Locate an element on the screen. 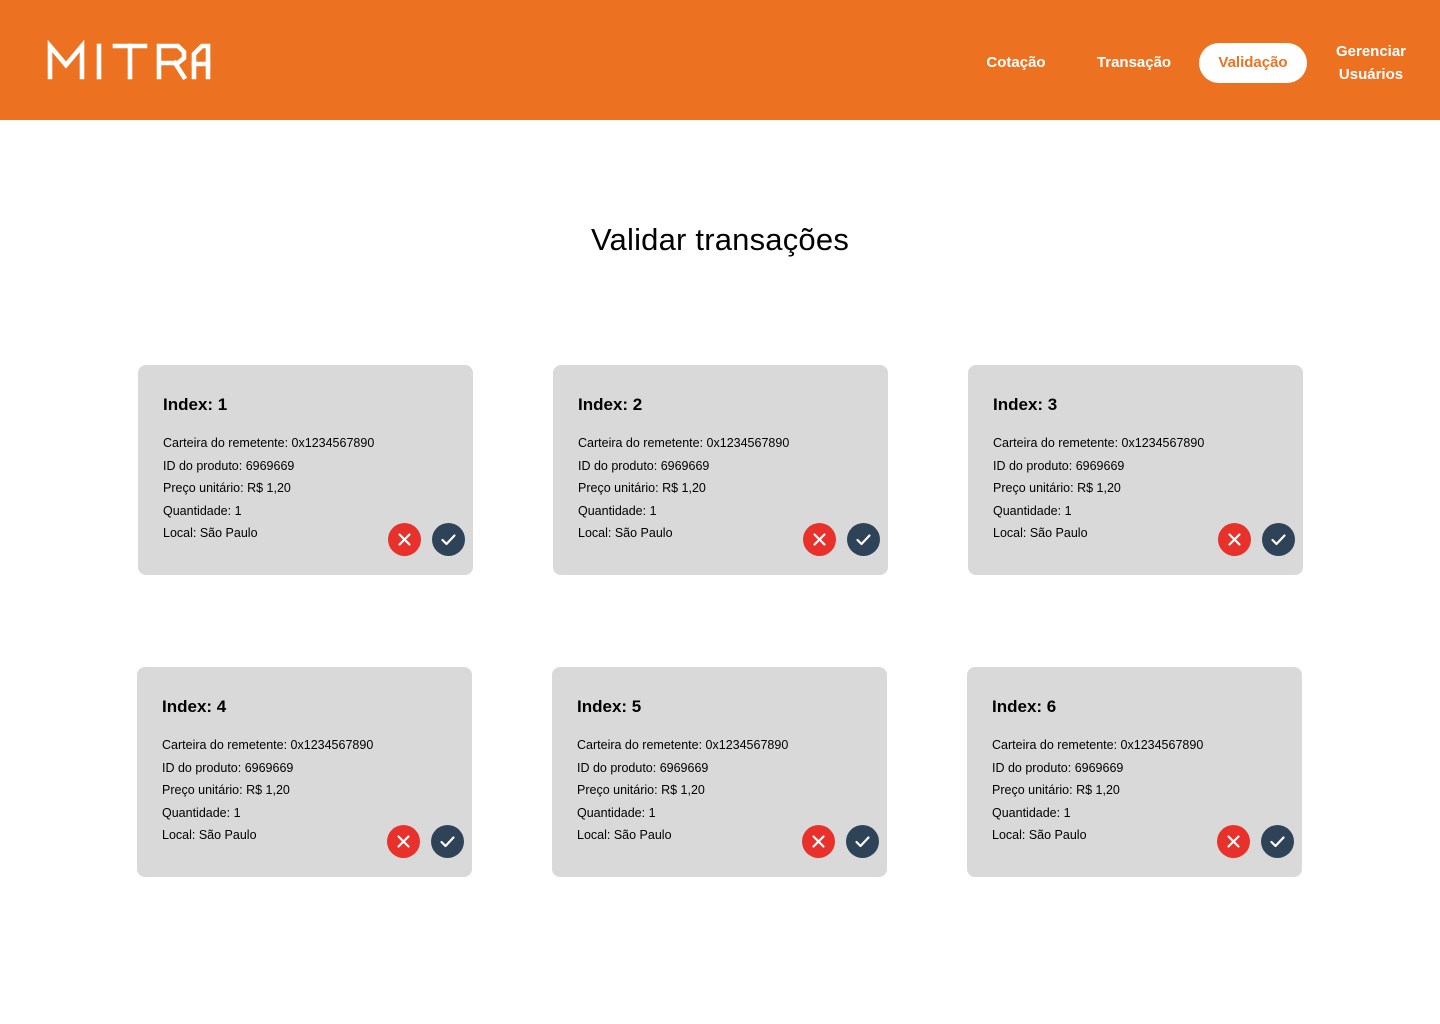 Image resolution: width=1440 pixels, height=1024 pixels. transaction-index: Index: 2 is located at coordinates (610, 404).